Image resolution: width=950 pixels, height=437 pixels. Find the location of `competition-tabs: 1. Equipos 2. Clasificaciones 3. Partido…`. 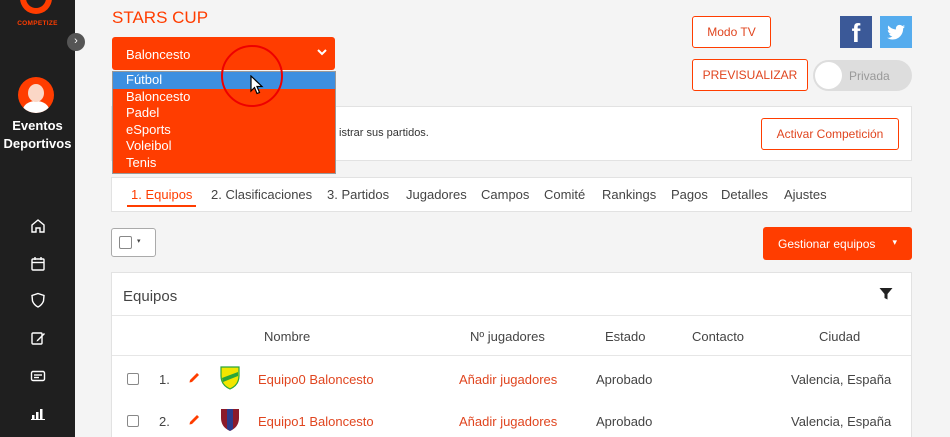

competition-tabs: 1. Equipos 2. Clasificaciones 3. Partido… is located at coordinates (511, 194).